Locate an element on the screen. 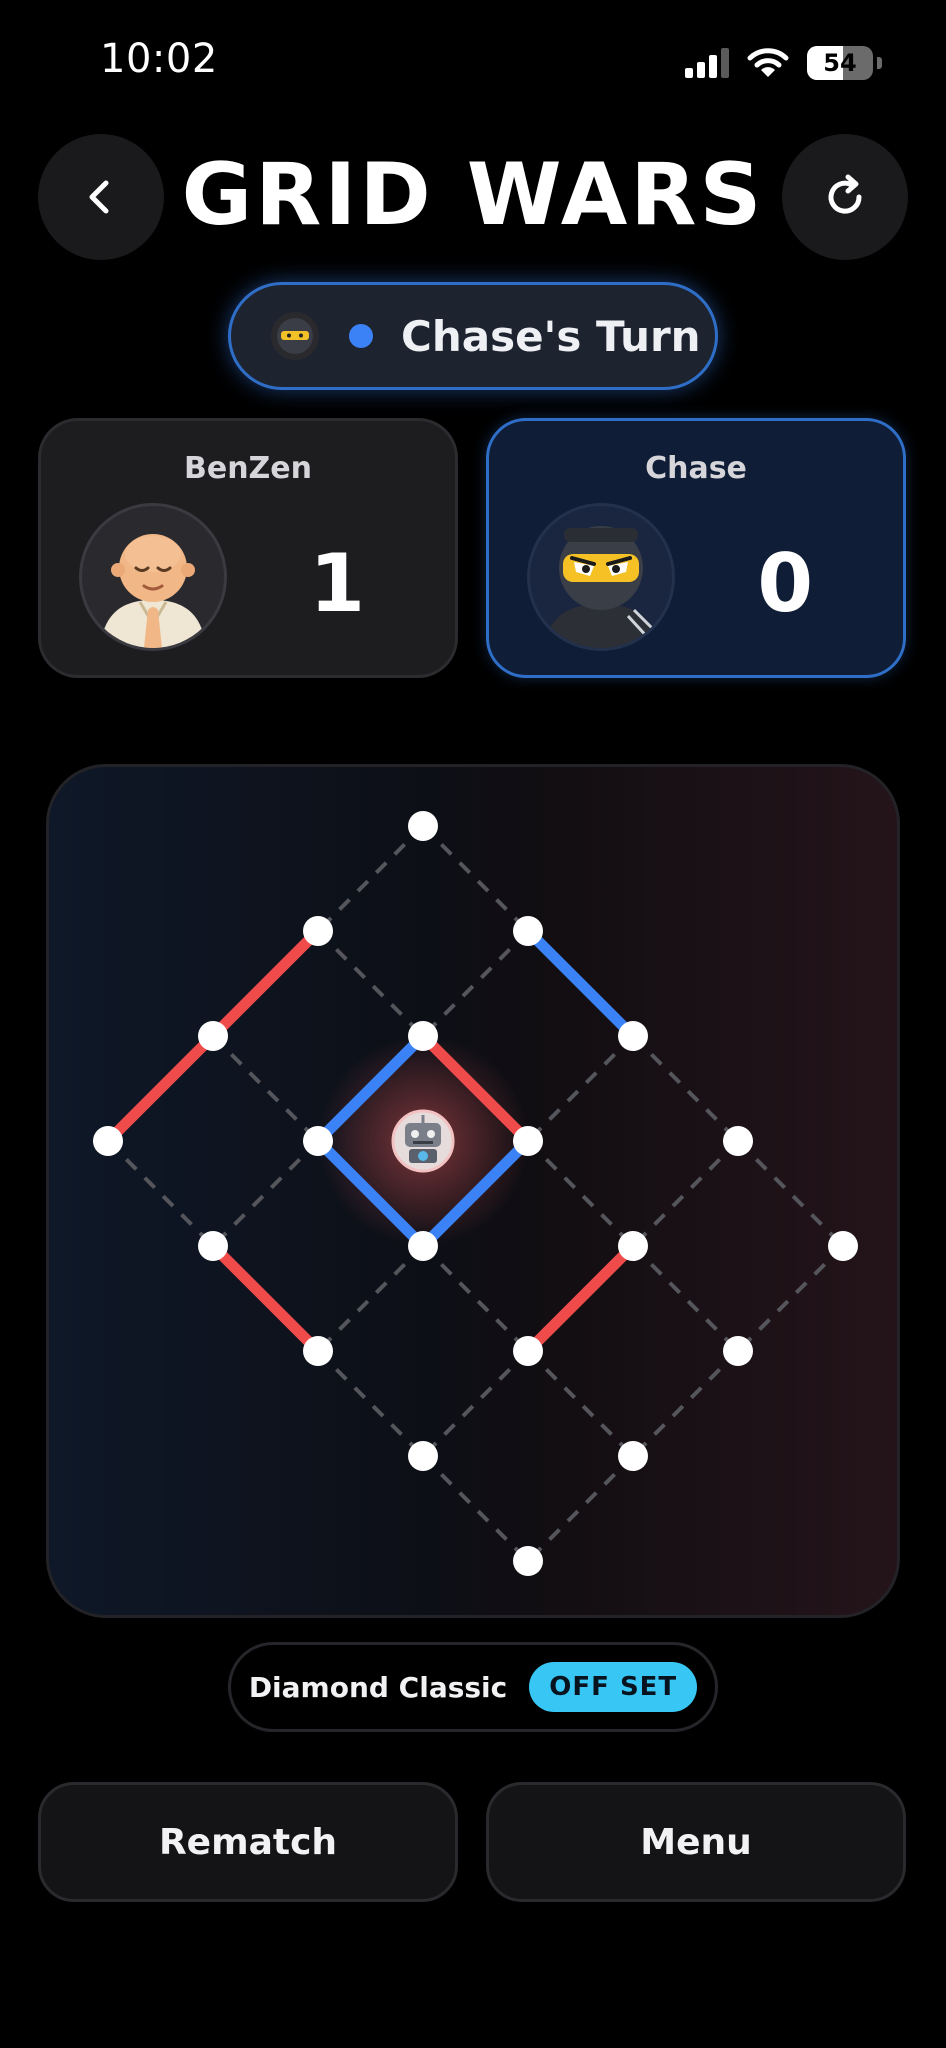 Image resolution: width=946 pixels, height=2048 pixels. player-card-chase: Chase 0 is located at coordinates (696, 548).